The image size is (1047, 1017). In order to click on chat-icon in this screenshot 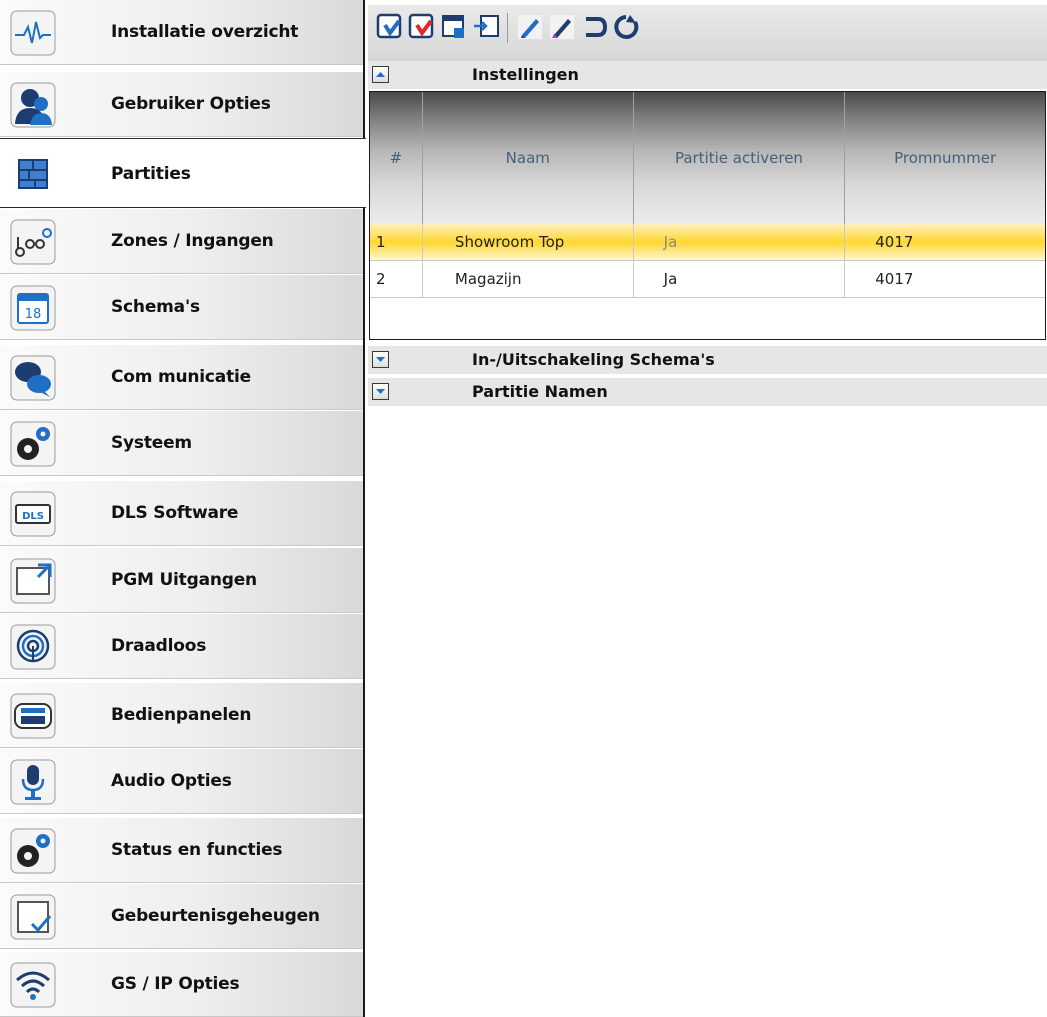, I will do `click(33, 378)`.